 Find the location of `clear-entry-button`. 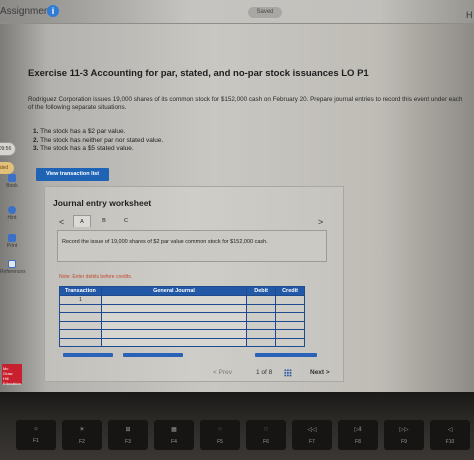

clear-entry-button is located at coordinates (153, 355).